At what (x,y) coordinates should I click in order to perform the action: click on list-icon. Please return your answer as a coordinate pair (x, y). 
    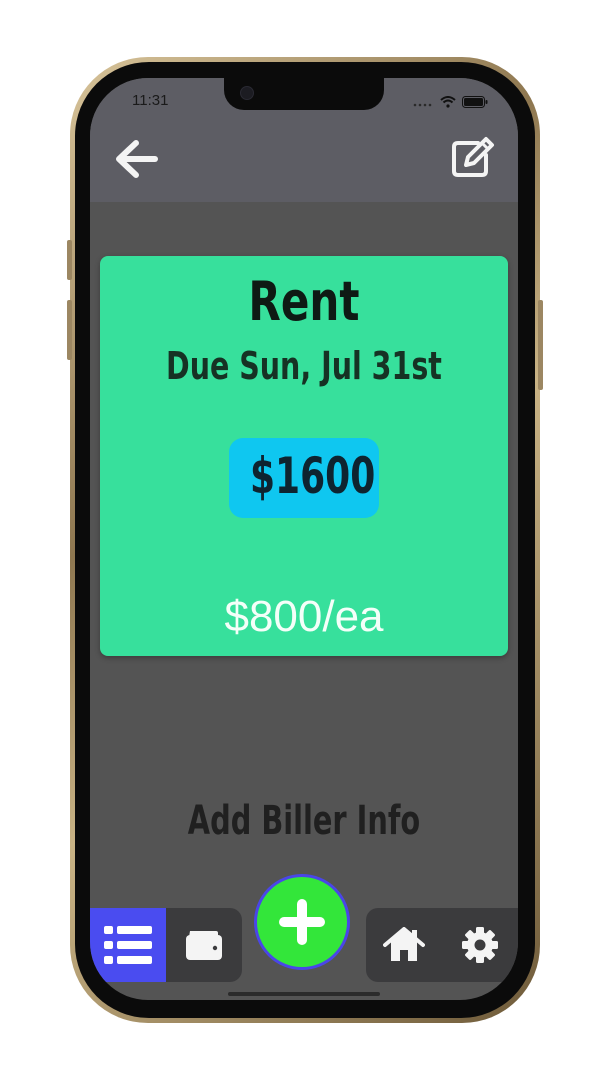
    Looking at the image, I should click on (128, 945).